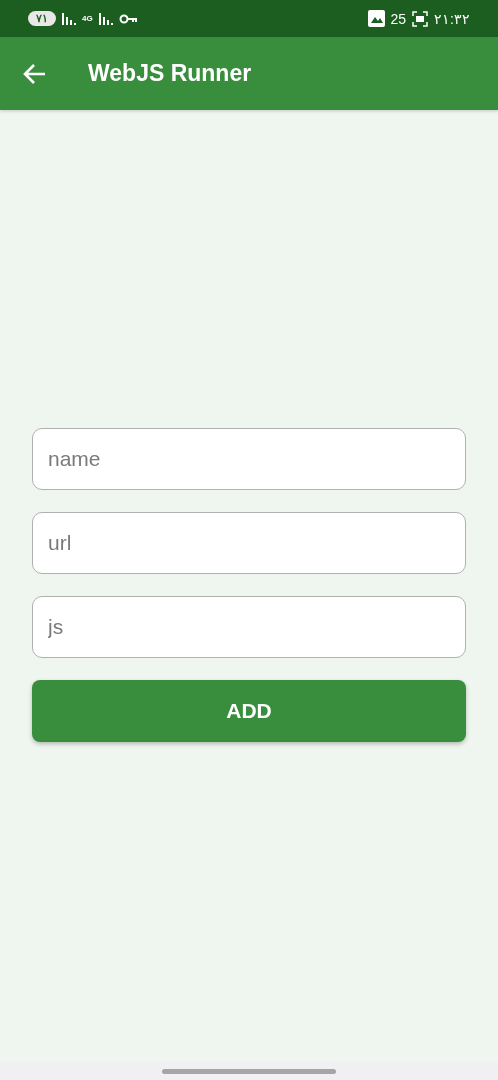  What do you see at coordinates (170, 73) in the screenshot?
I see `app-bar-title: WebJS Runner` at bounding box center [170, 73].